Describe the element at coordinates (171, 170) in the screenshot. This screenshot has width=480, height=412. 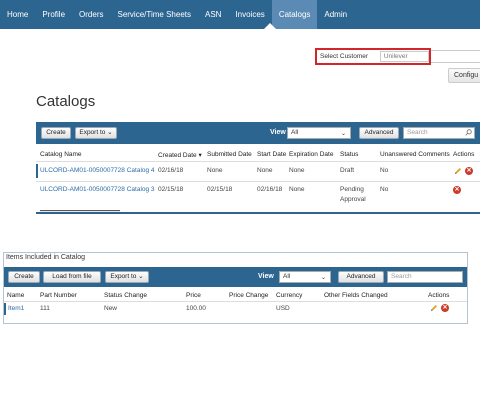
I see `created-date: 02/16/18` at that location.